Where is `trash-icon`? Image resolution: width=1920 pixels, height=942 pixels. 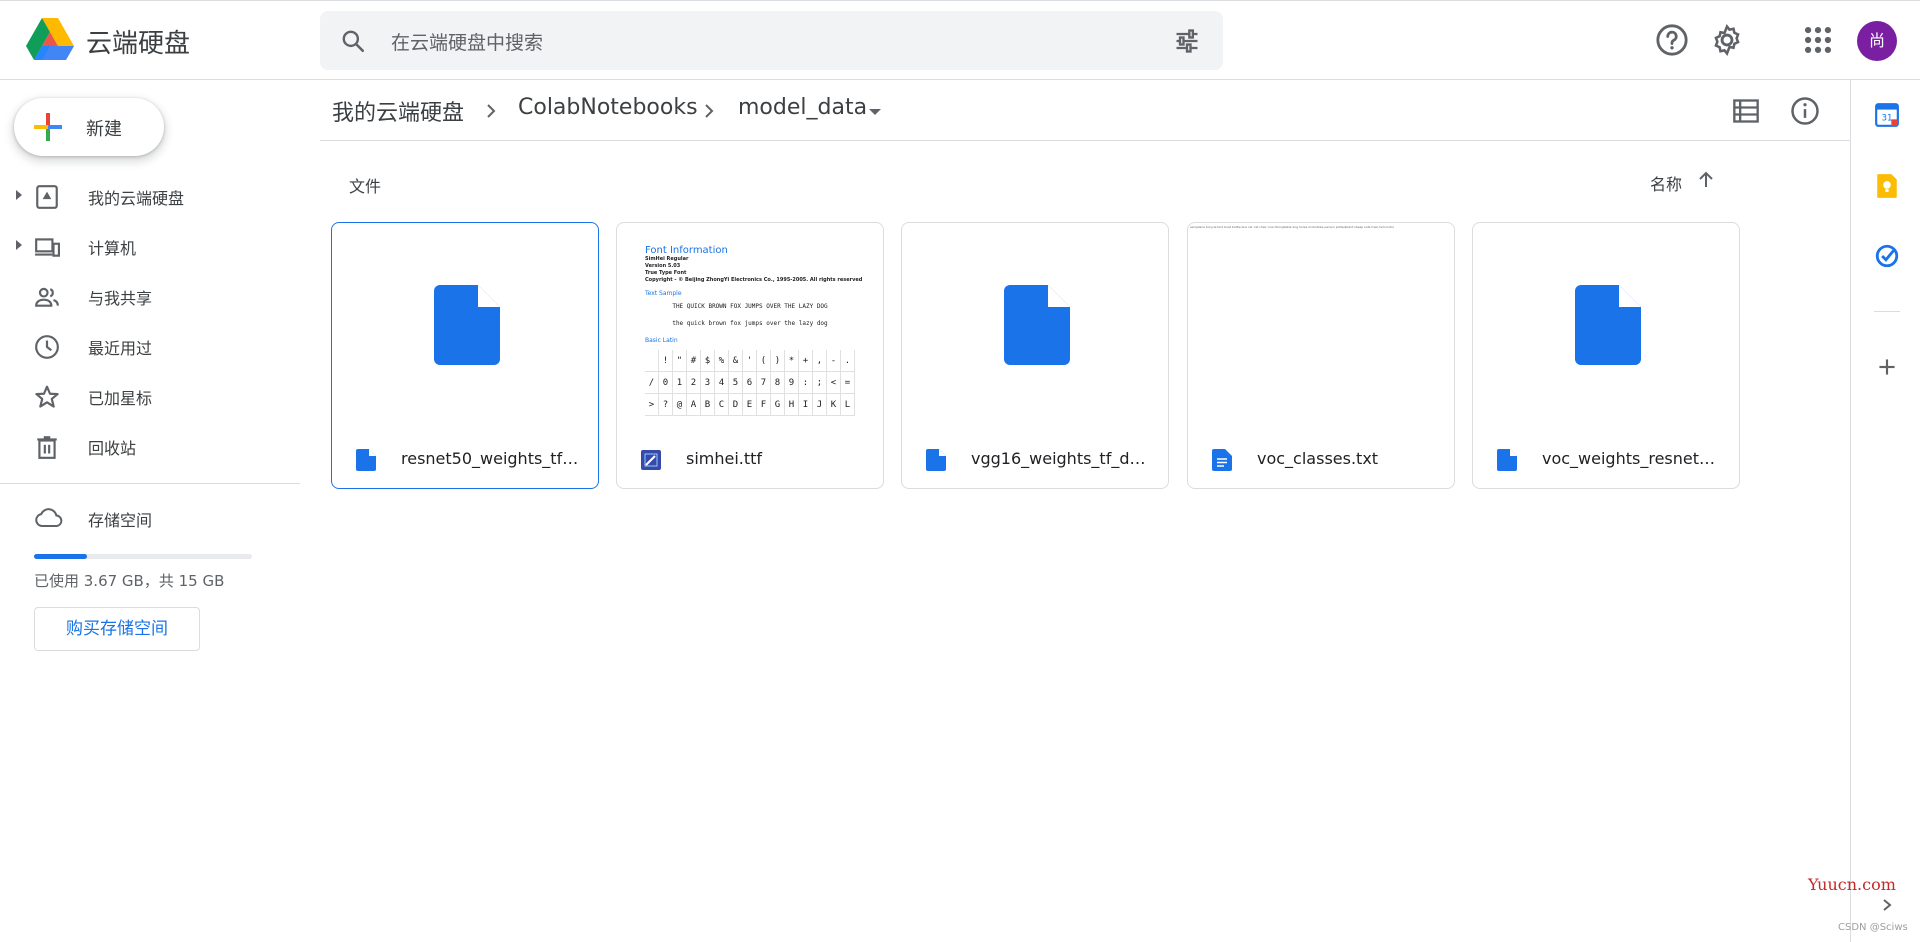 trash-icon is located at coordinates (47, 447).